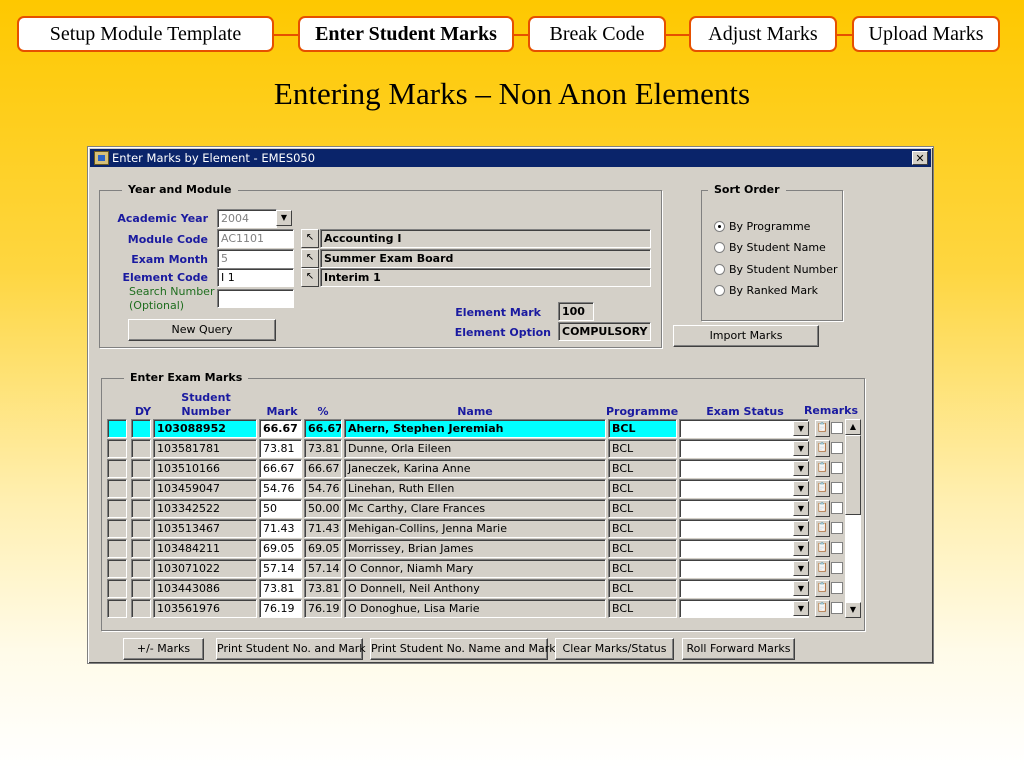 The width and height of the screenshot is (1024, 768). I want to click on arrow-down-icon: ▼, so click(853, 610).